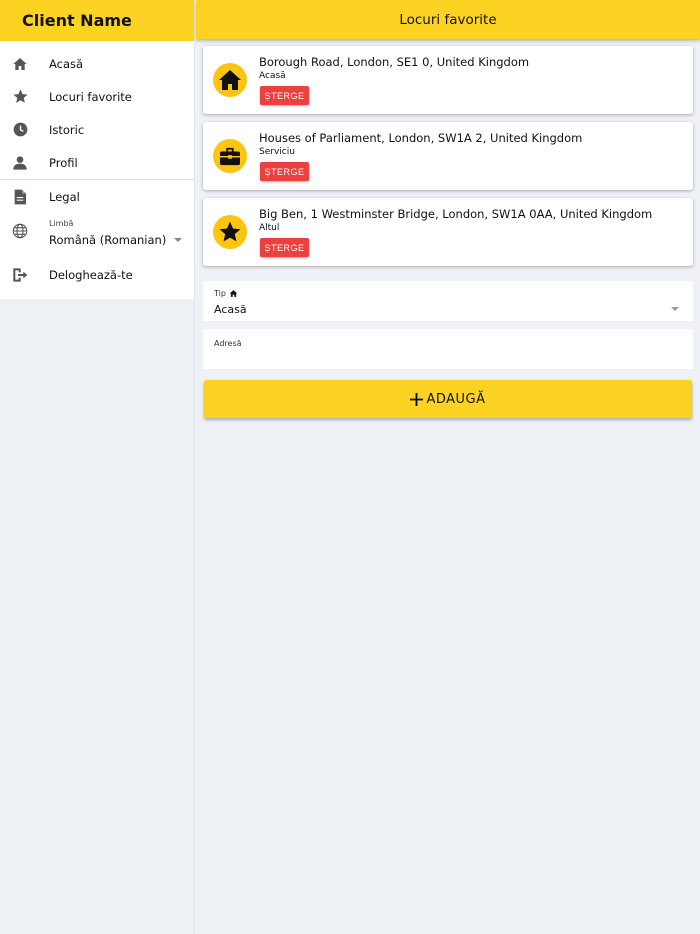 The height and width of the screenshot is (934, 700). Describe the element at coordinates (228, 343) in the screenshot. I see `address-caption: Adresă` at that location.